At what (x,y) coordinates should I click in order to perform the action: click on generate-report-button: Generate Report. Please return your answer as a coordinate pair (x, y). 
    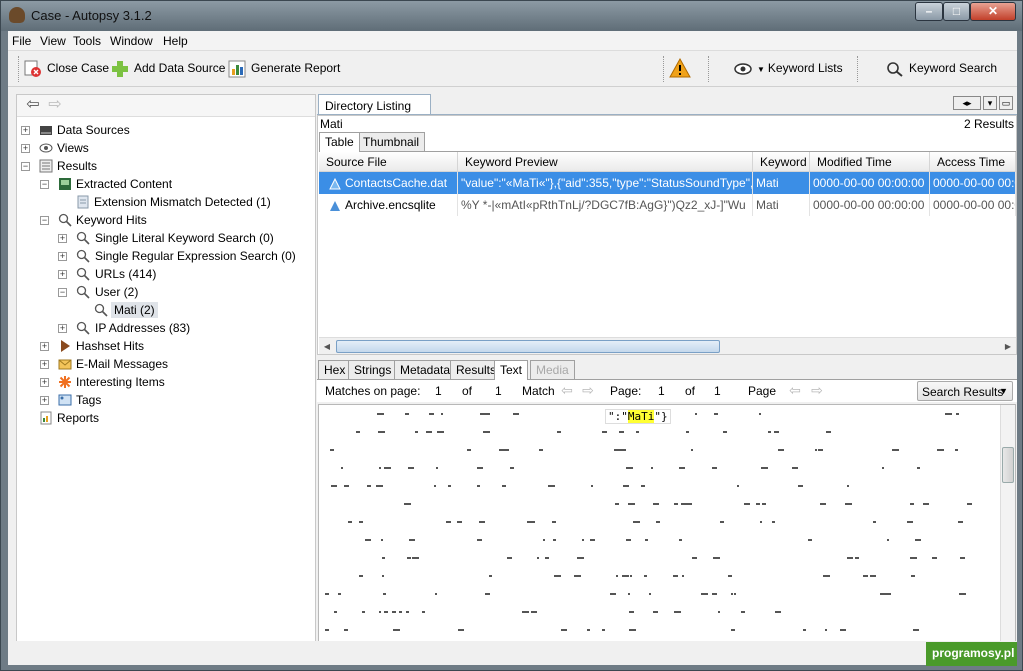
    Looking at the image, I should click on (284, 69).